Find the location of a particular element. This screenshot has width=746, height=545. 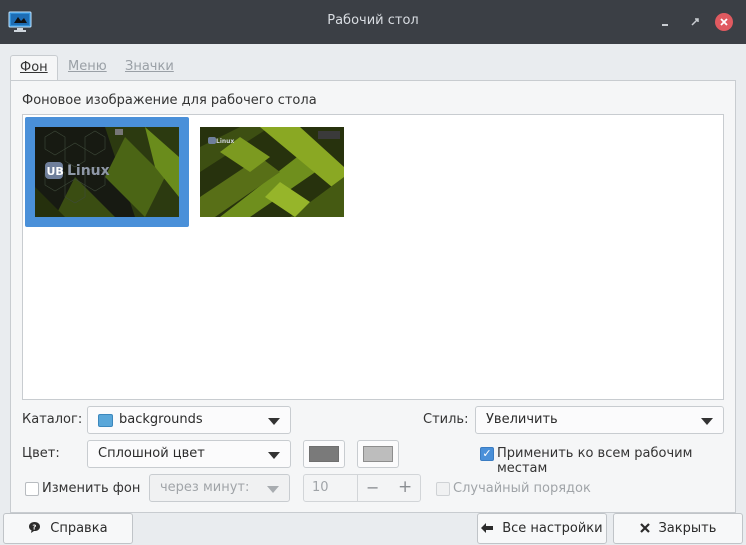

wallpaper-section-label: Фоновое изображение для рабочего стола is located at coordinates (169, 100).